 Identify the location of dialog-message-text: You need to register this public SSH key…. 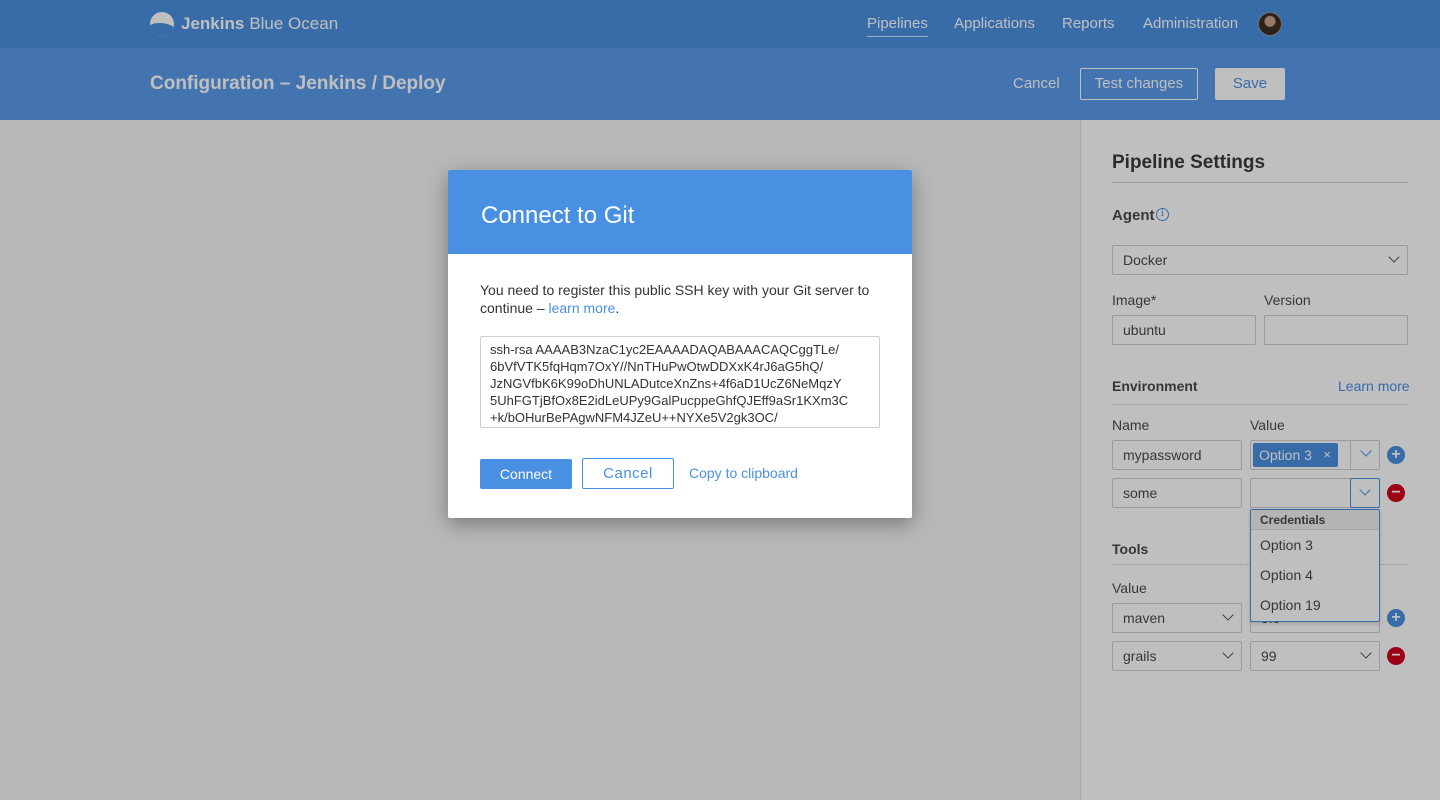
(675, 299).